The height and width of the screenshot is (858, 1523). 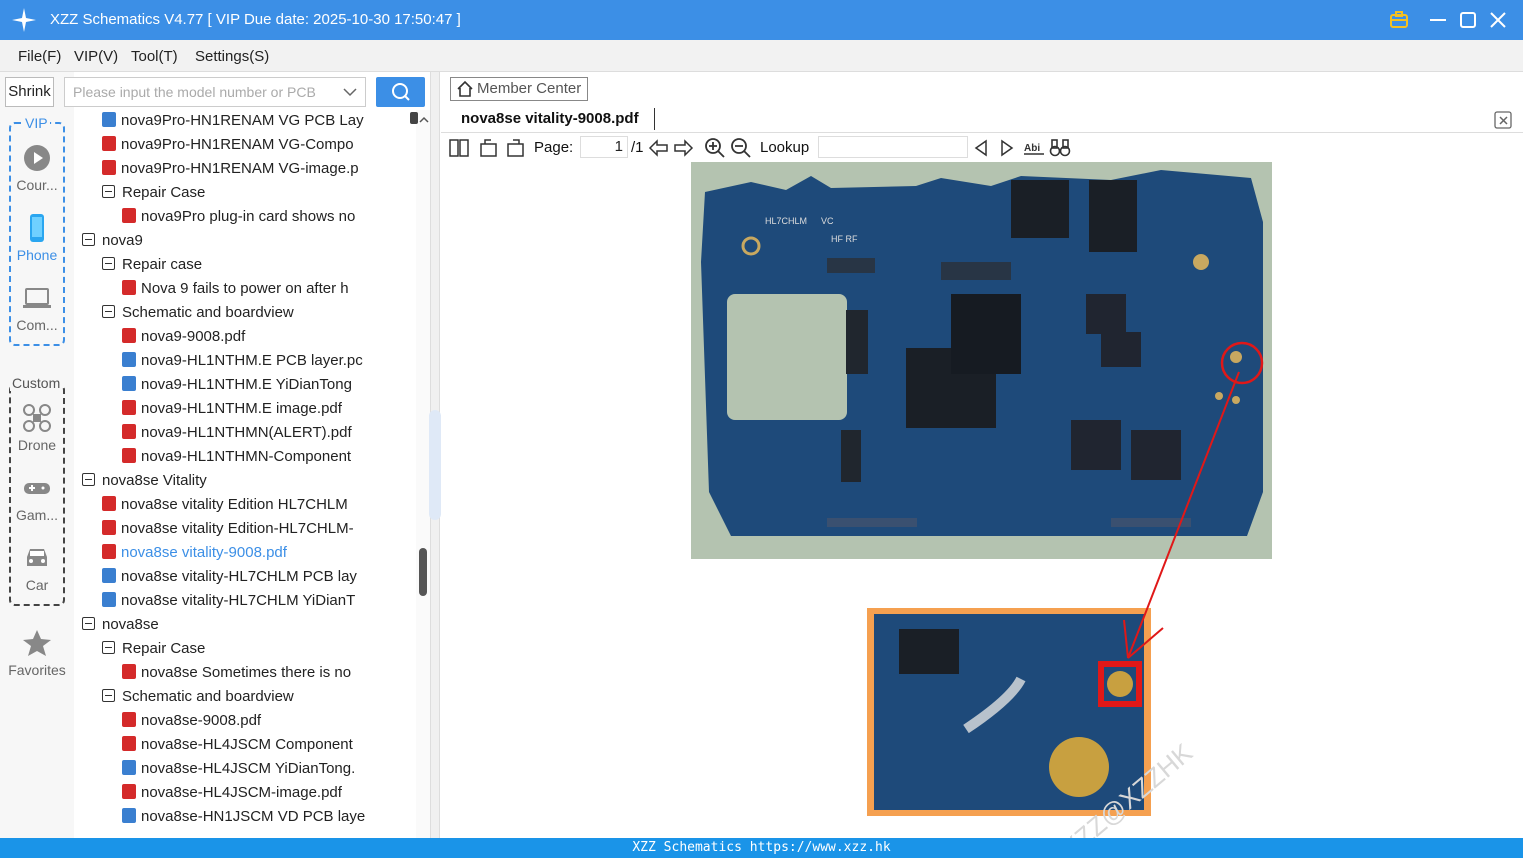 What do you see at coordinates (659, 148) in the screenshot?
I see `arrow-left-icon` at bounding box center [659, 148].